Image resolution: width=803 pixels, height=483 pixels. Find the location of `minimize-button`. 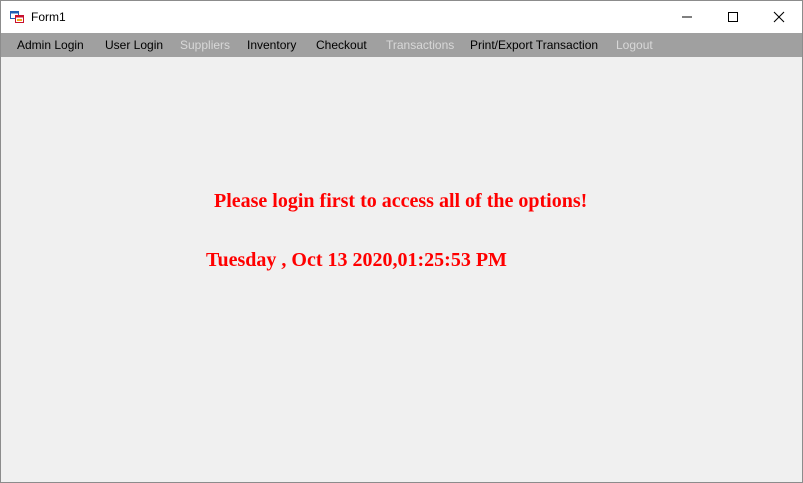

minimize-button is located at coordinates (687, 17).